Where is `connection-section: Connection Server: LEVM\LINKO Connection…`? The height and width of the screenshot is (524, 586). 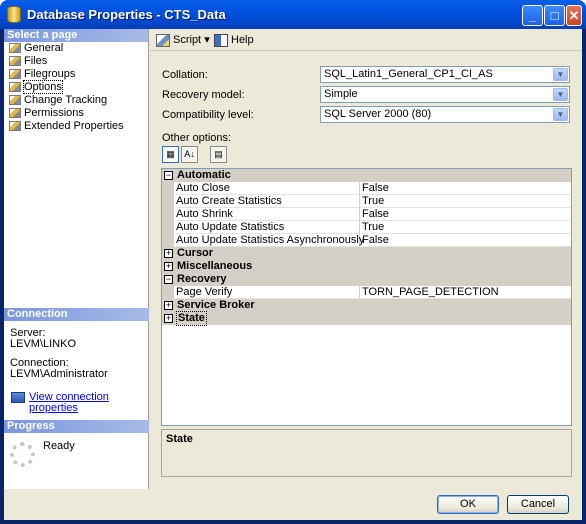 connection-section: Connection Server: LEVM\LINKO Connection… is located at coordinates (76, 364).